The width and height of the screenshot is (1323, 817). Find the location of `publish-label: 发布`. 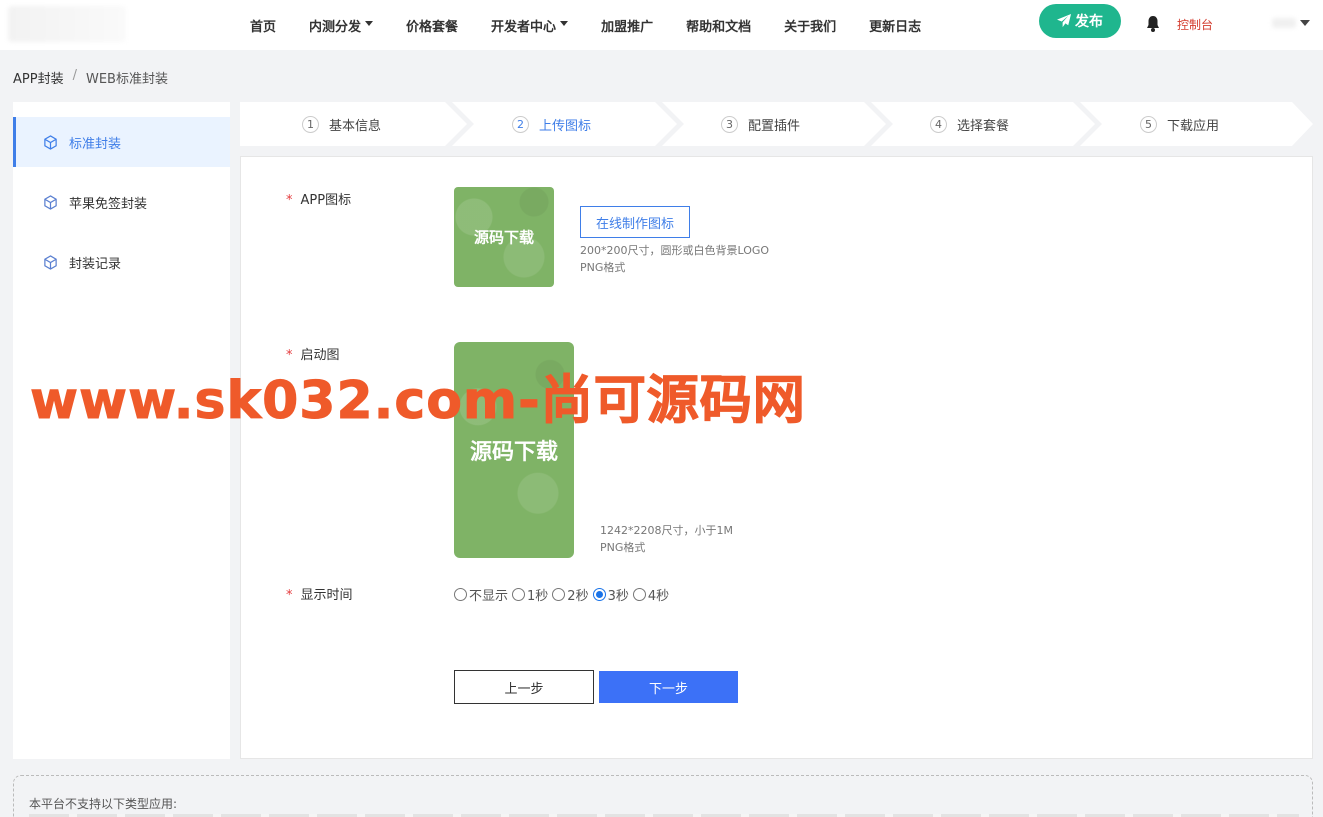

publish-label: 发布 is located at coordinates (1089, 22).